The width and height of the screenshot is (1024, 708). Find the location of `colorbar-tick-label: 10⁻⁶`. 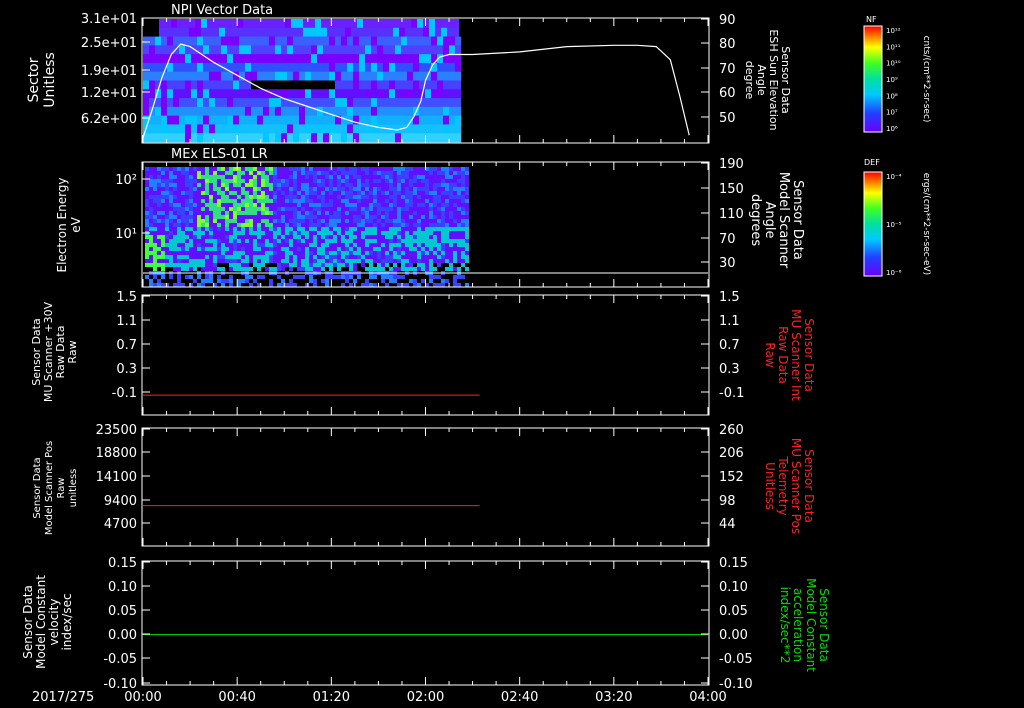

colorbar-tick-label: 10⁻⁶ is located at coordinates (894, 273).